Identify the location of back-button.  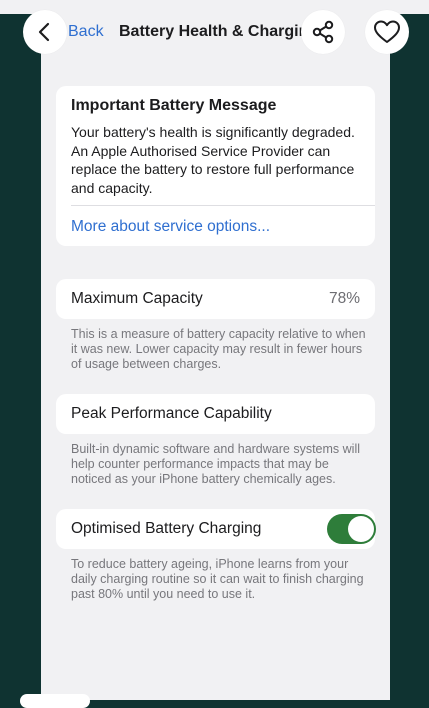
(45, 32).